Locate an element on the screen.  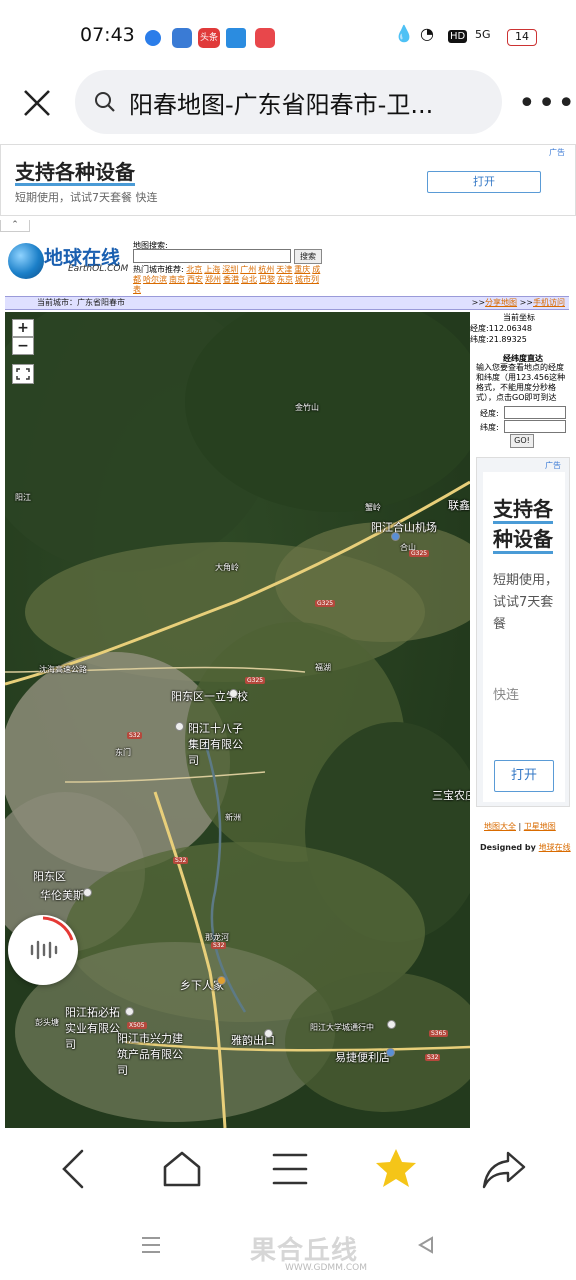
current-city-bar: 当前城市：广东省阳春市 >>分享地图 >>手机访问 is located at coordinates (287, 303).